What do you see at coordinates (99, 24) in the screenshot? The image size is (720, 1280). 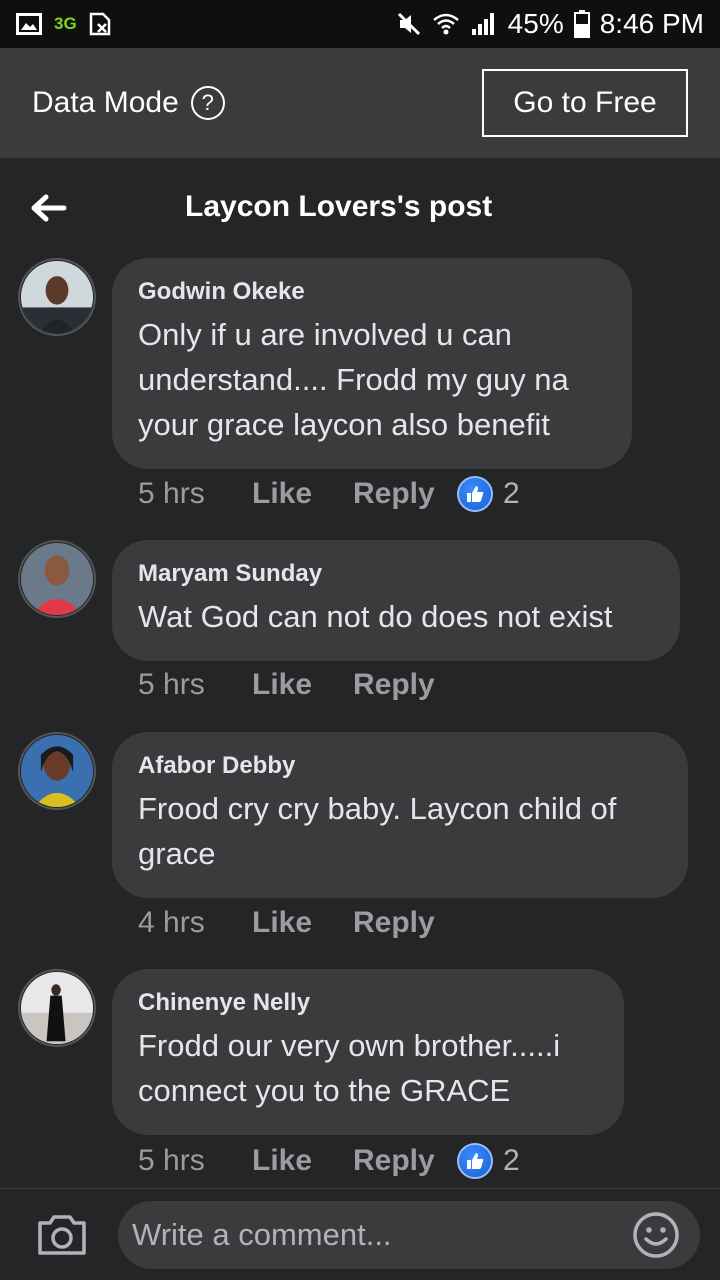 I see `sim-icon` at bounding box center [99, 24].